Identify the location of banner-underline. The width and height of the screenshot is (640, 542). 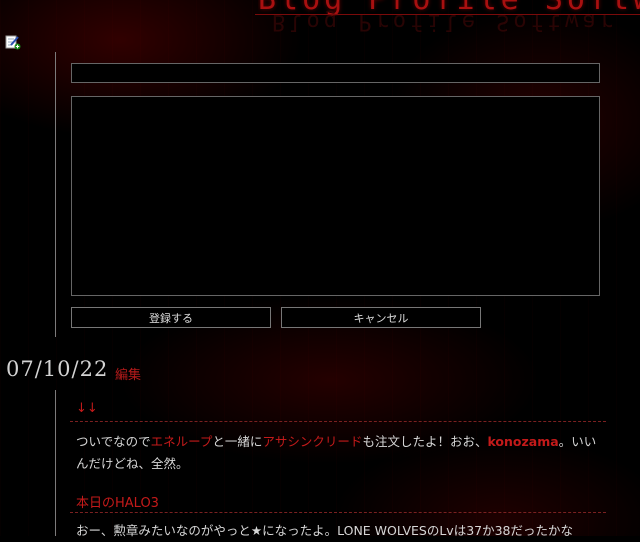
(447, 14).